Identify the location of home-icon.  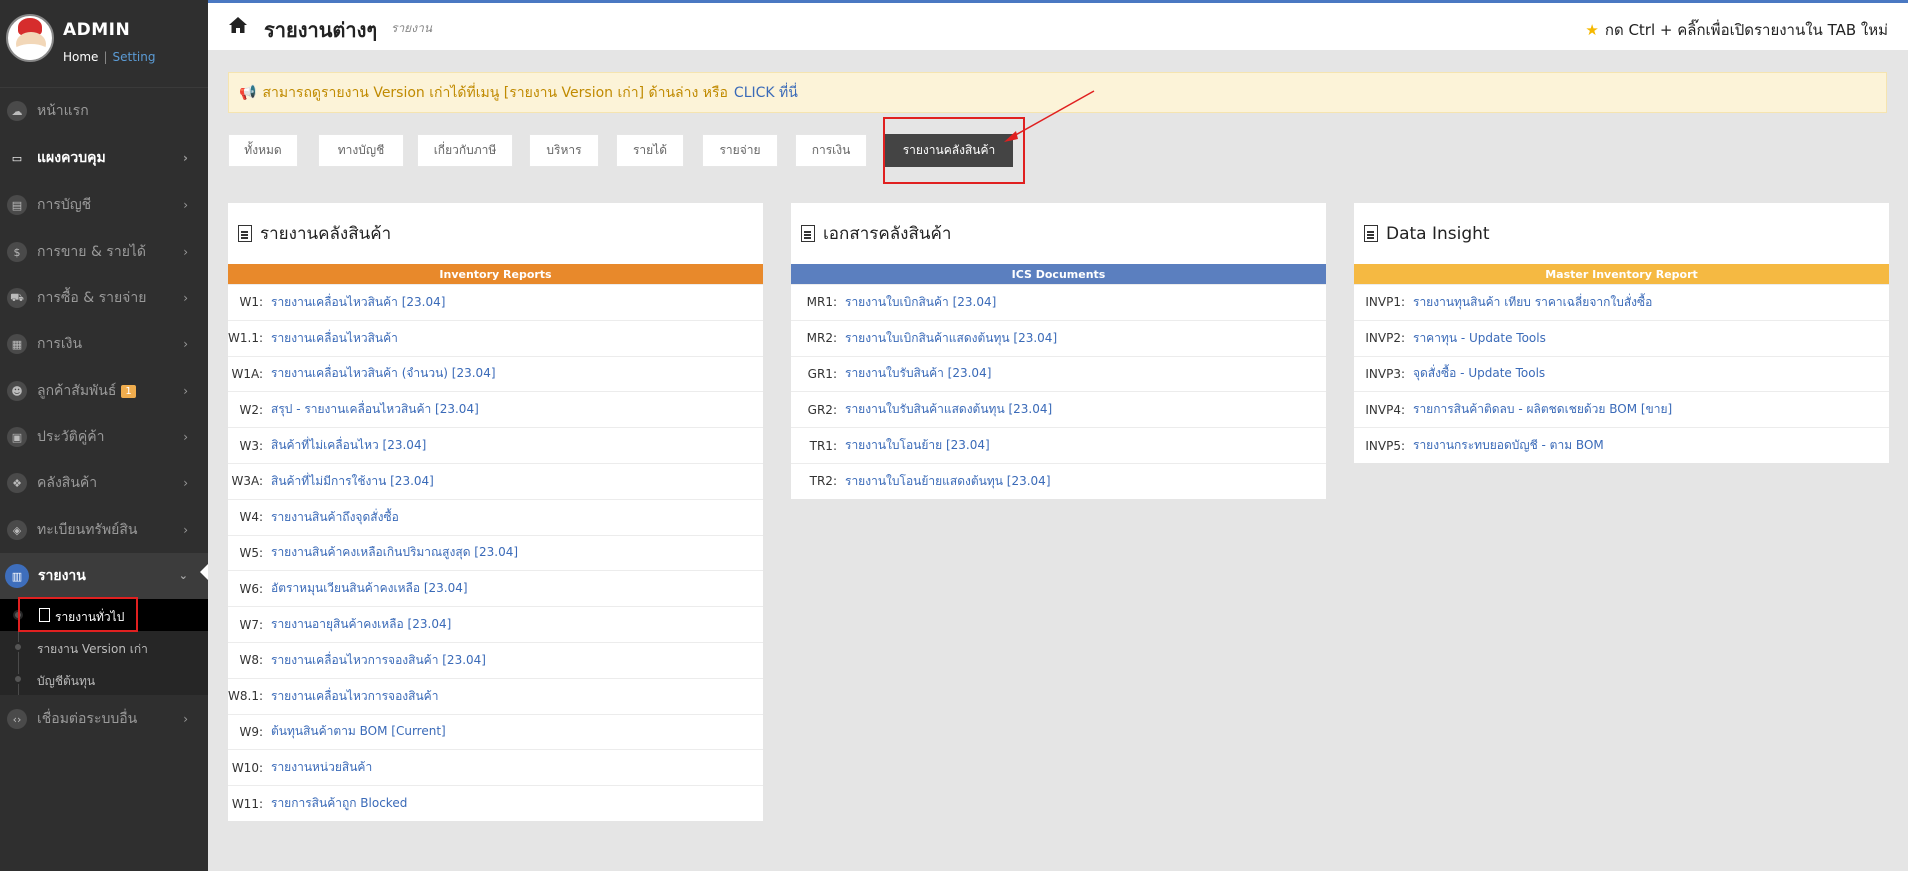
(238, 25).